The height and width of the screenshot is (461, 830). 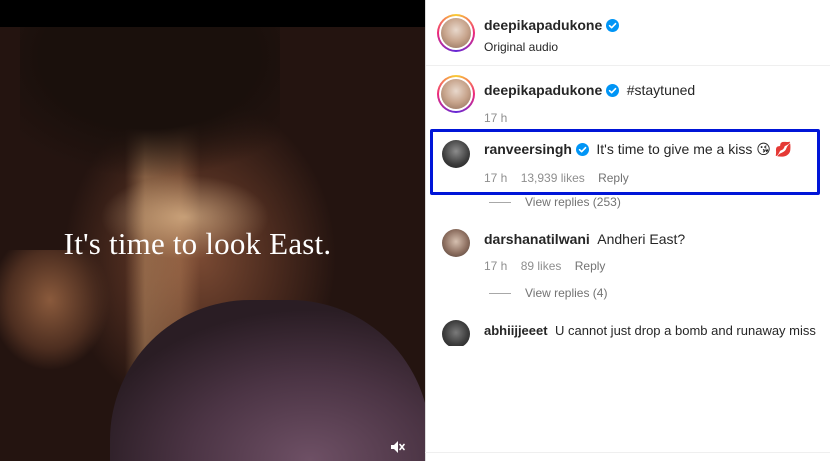 I want to click on panel-bottom-divider, so click(x=627, y=452).